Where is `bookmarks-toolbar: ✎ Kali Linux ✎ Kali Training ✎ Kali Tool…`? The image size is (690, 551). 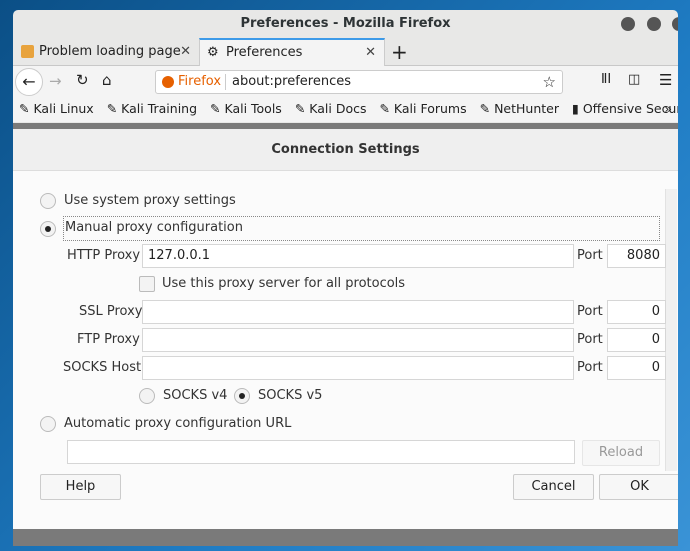 bookmarks-toolbar: ✎ Kali Linux ✎ Kali Training ✎ Kali Tool… is located at coordinates (345, 110).